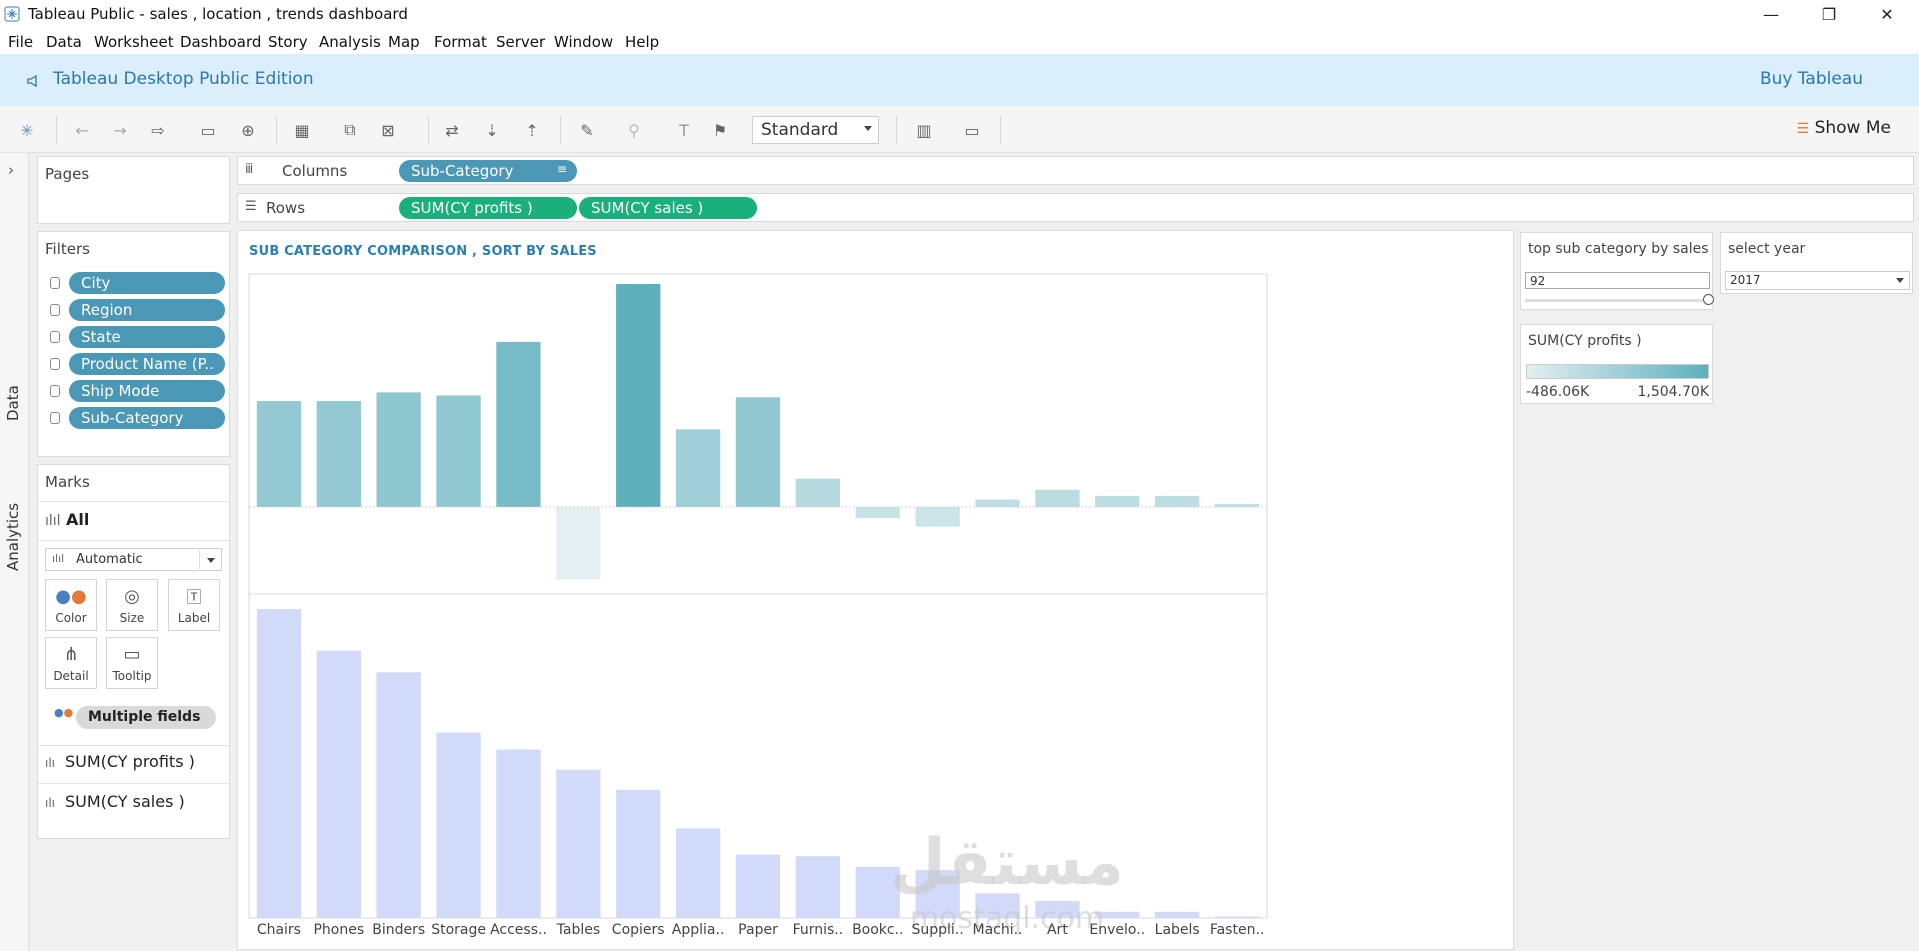 The height and width of the screenshot is (951, 1919). I want to click on menu-help: Help, so click(642, 42).